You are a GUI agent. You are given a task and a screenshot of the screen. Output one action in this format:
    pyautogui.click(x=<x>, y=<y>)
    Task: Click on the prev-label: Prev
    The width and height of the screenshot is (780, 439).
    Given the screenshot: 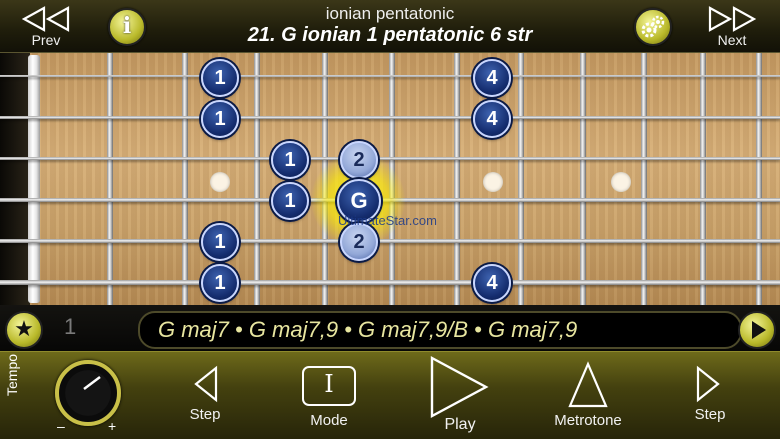 What is the action you would take?
    pyautogui.click(x=46, y=40)
    